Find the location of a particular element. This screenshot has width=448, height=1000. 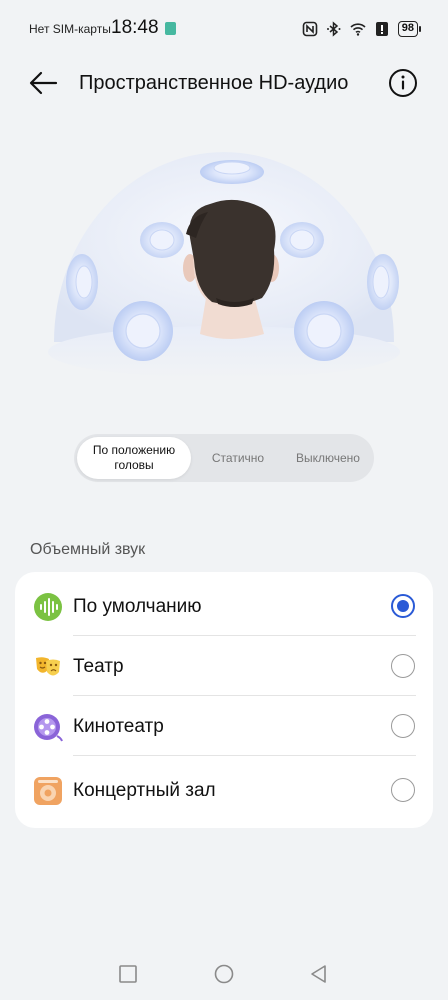

section-label: Объемный звук is located at coordinates (88, 549).